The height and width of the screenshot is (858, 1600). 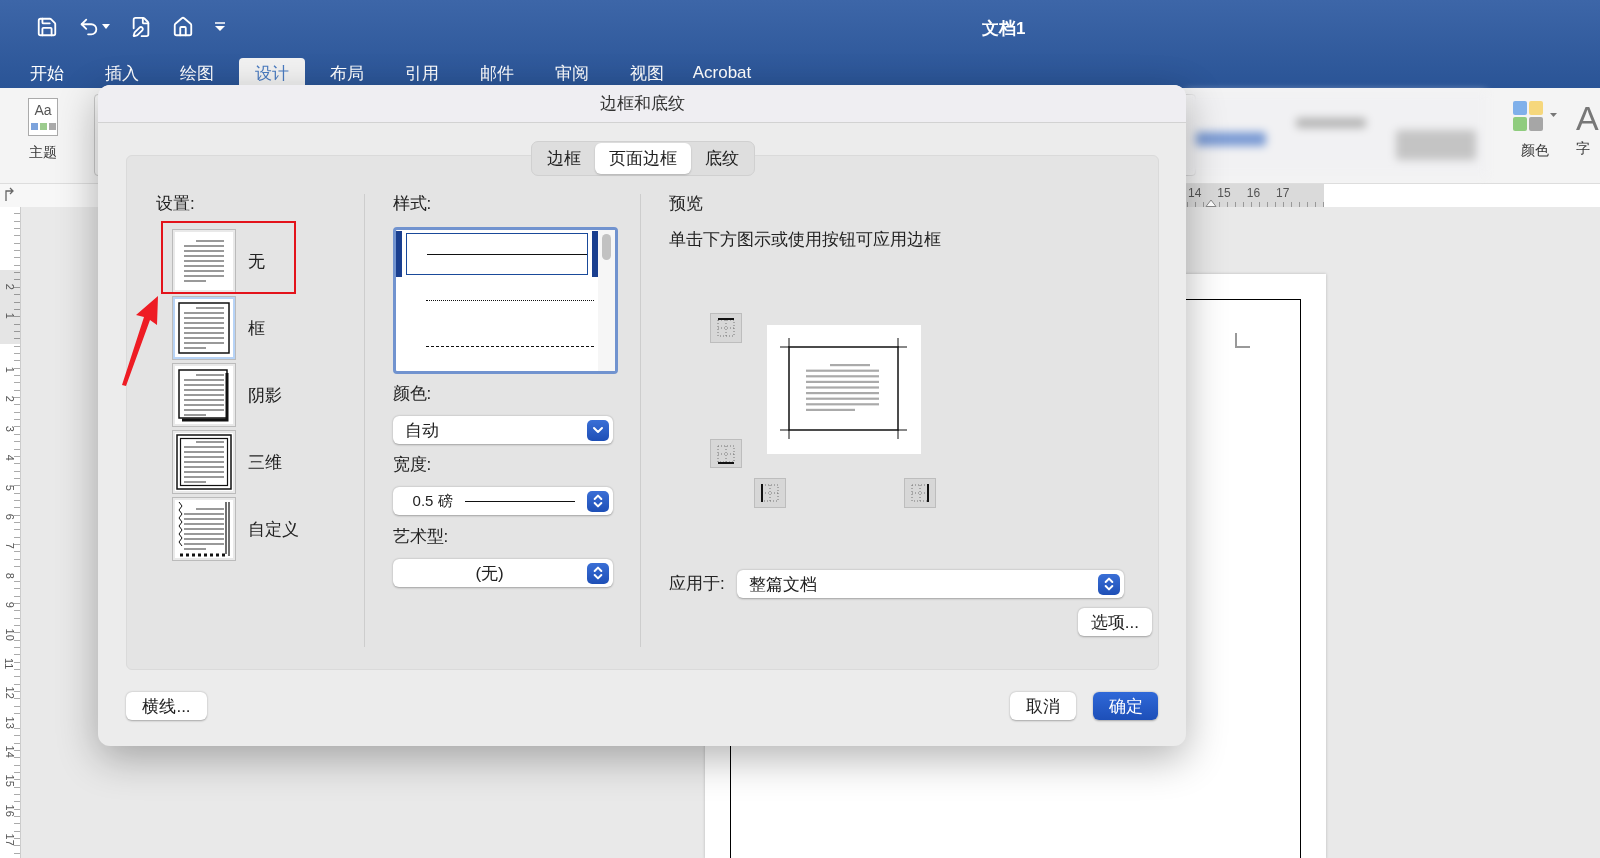 What do you see at coordinates (176, 204) in the screenshot?
I see `setting-label: 设置:` at bounding box center [176, 204].